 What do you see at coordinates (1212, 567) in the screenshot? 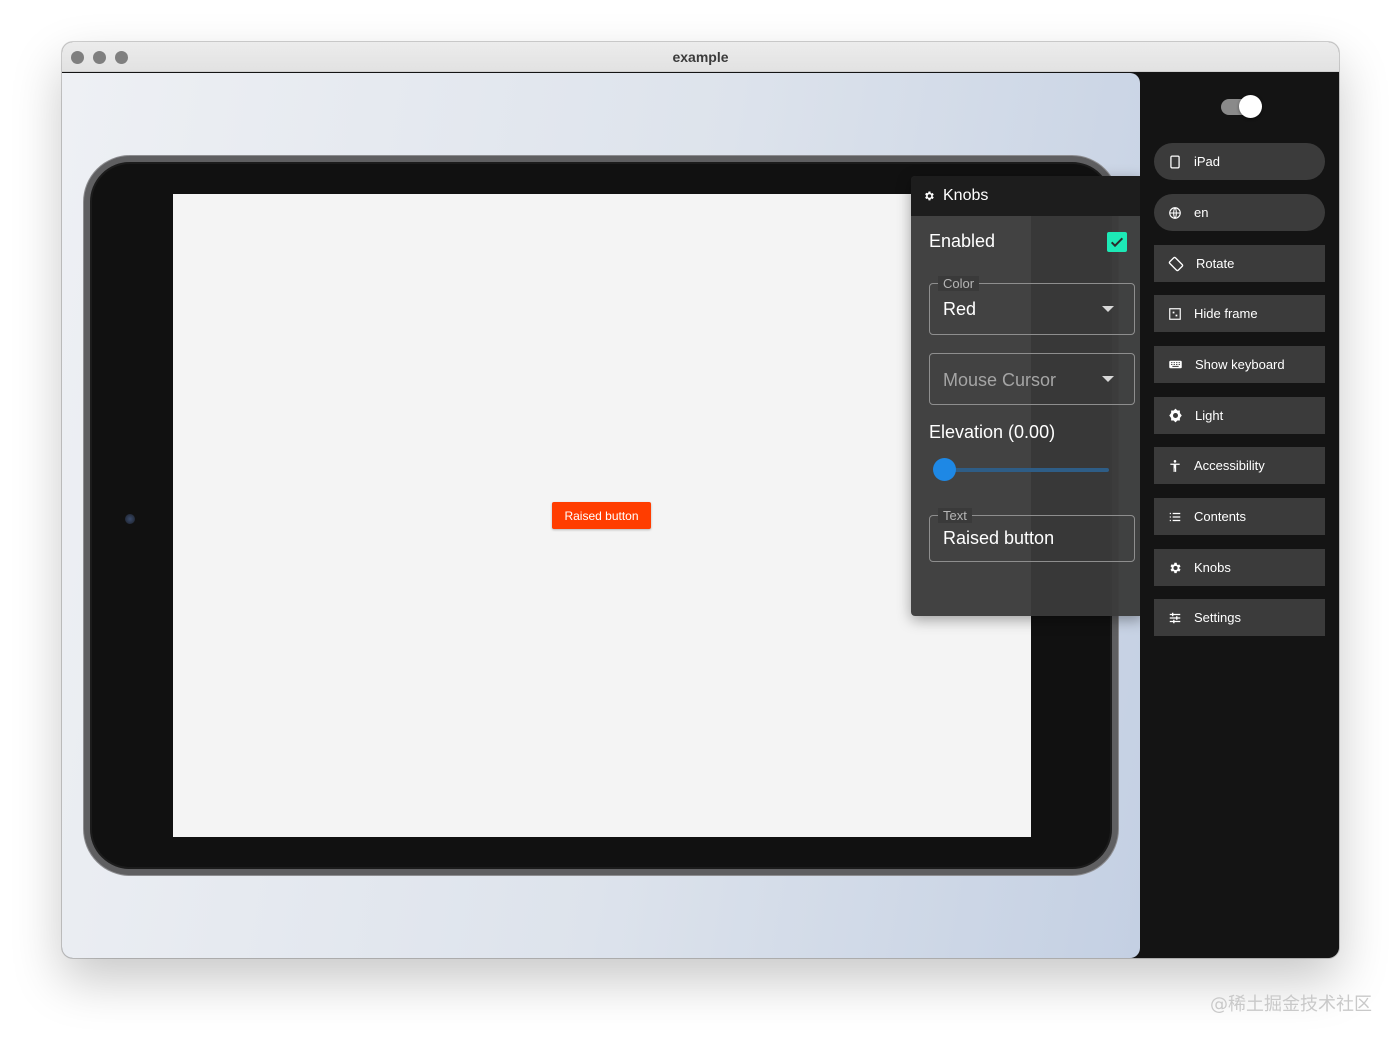
I see `knobs-label: Knobs` at bounding box center [1212, 567].